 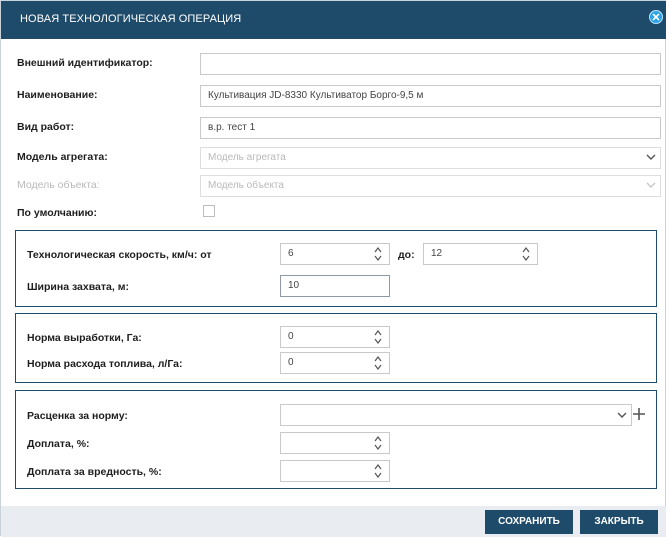 What do you see at coordinates (335, 286) in the screenshot?
I see `width-input: 10` at bounding box center [335, 286].